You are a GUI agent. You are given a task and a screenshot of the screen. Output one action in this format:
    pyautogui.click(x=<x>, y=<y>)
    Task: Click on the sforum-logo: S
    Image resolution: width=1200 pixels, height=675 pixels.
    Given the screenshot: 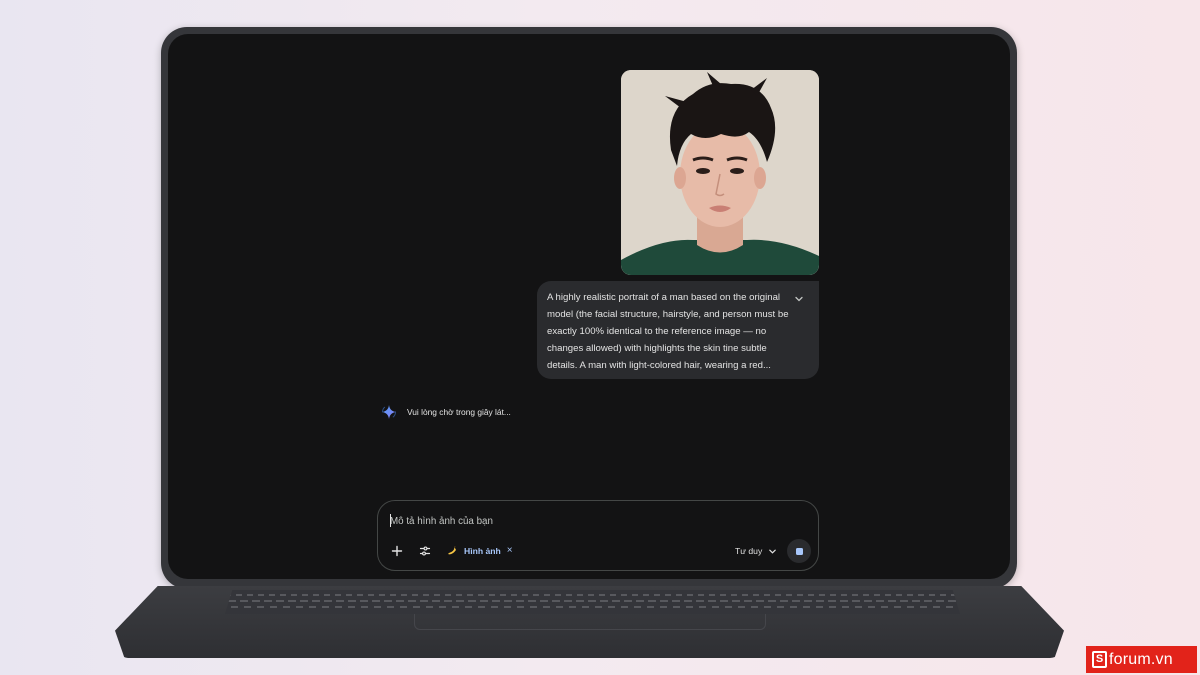 What is the action you would take?
    pyautogui.click(x=1099, y=659)
    